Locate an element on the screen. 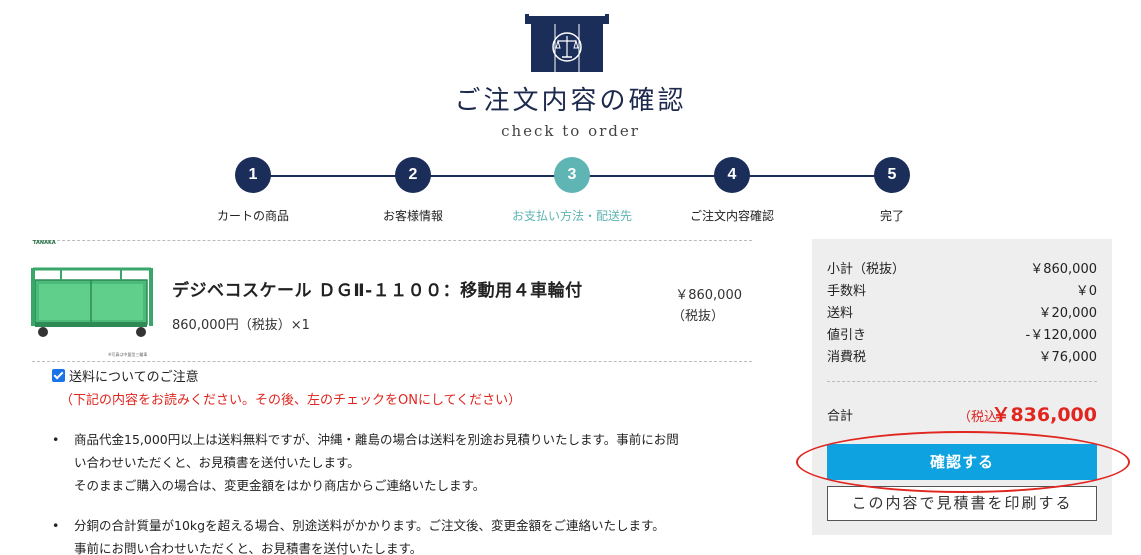  product-price: ￥860,000 is located at coordinates (708, 295).